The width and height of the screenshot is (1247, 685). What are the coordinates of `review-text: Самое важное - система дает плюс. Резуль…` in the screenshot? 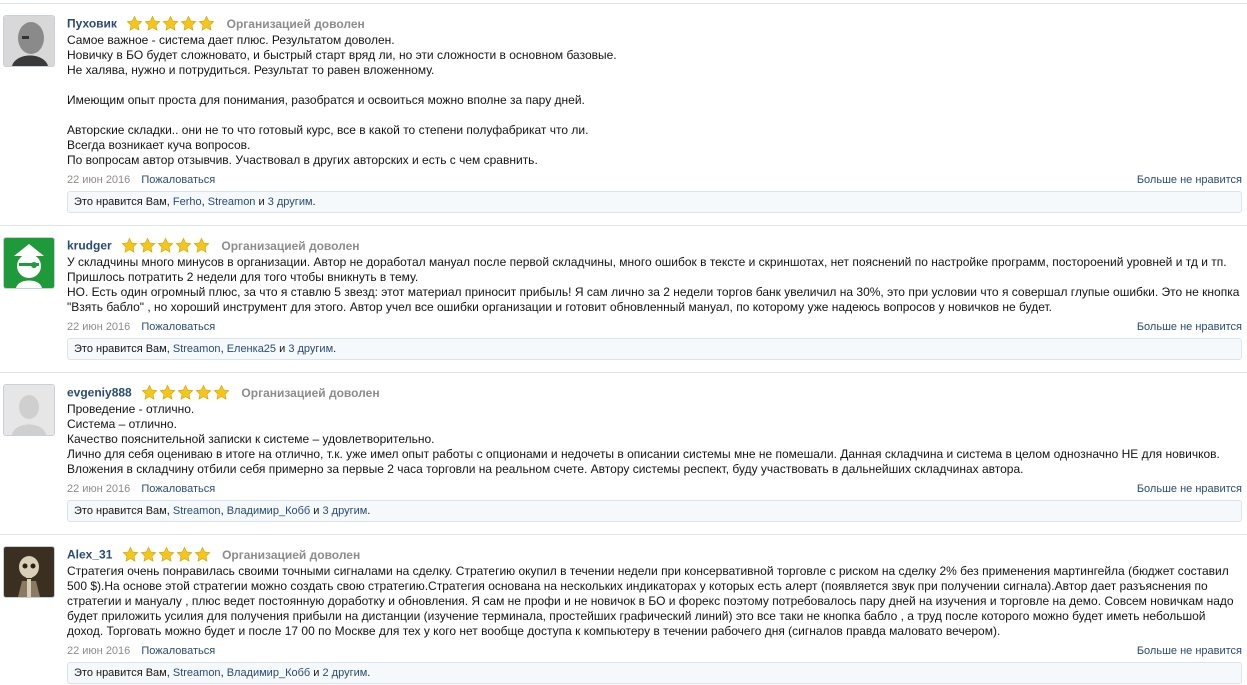 It's located at (342, 100).